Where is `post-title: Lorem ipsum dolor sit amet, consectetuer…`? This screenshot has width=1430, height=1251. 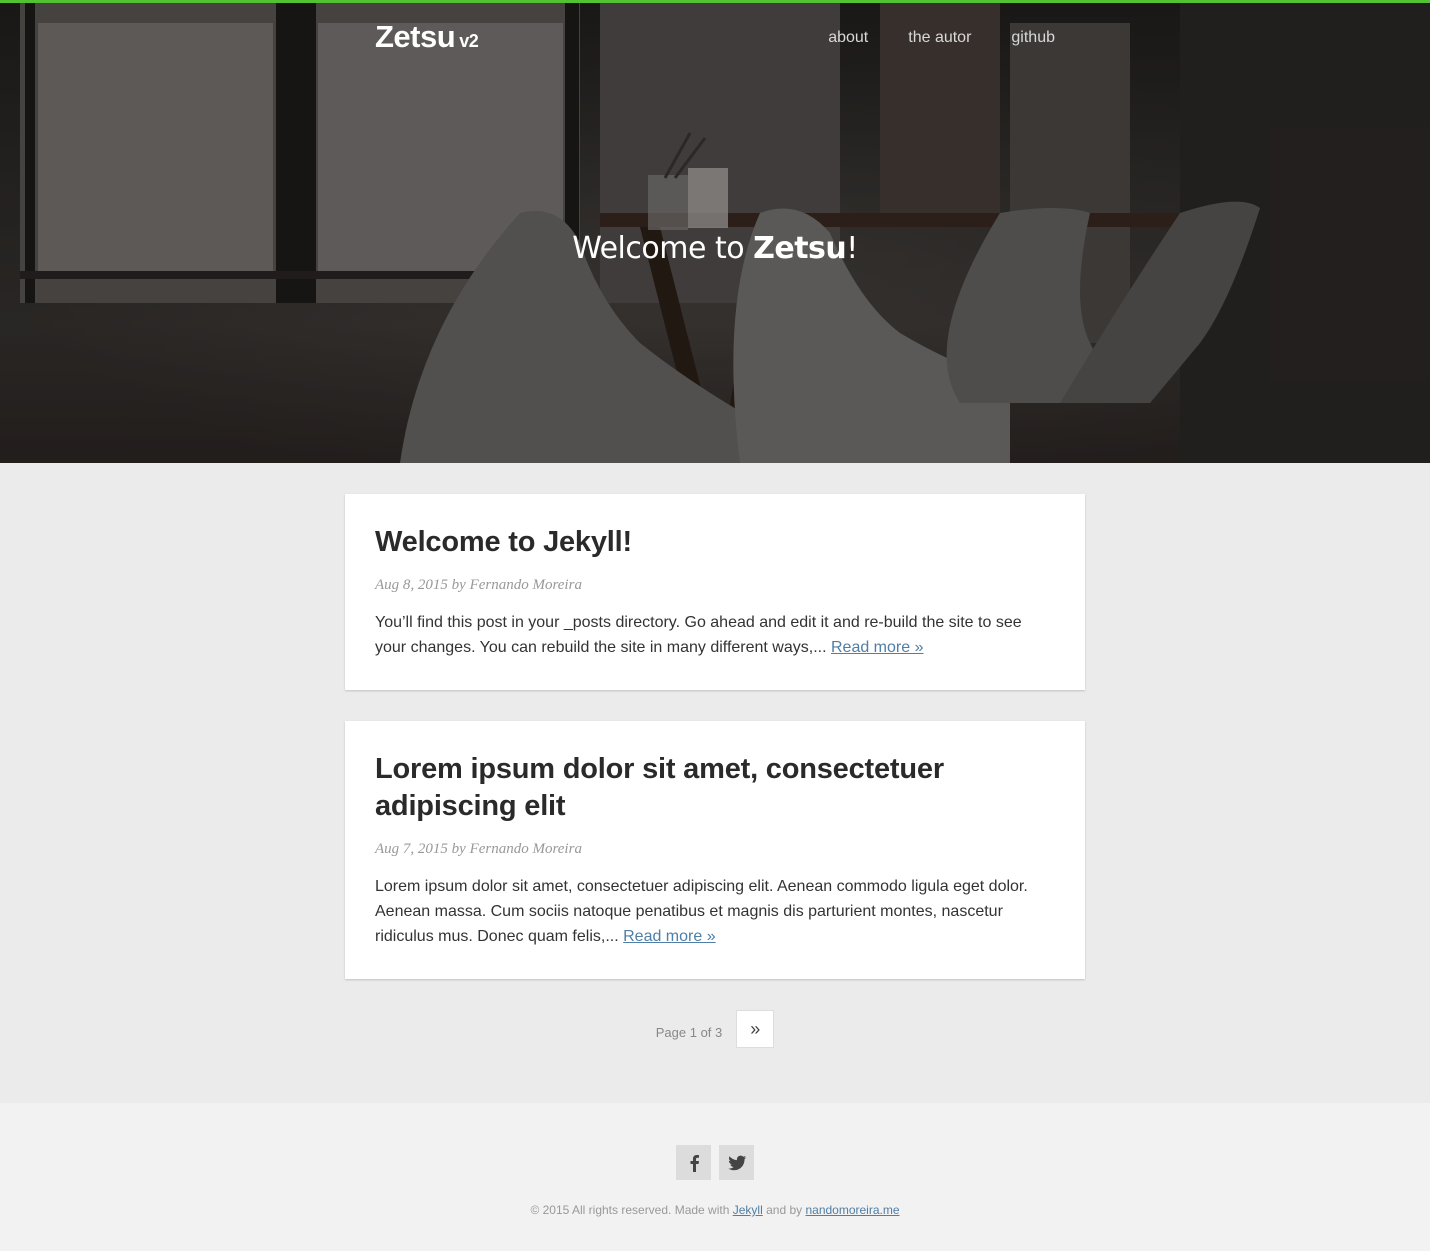
post-title: Lorem ipsum dolor sit amet, consectetuer… is located at coordinates (715, 788).